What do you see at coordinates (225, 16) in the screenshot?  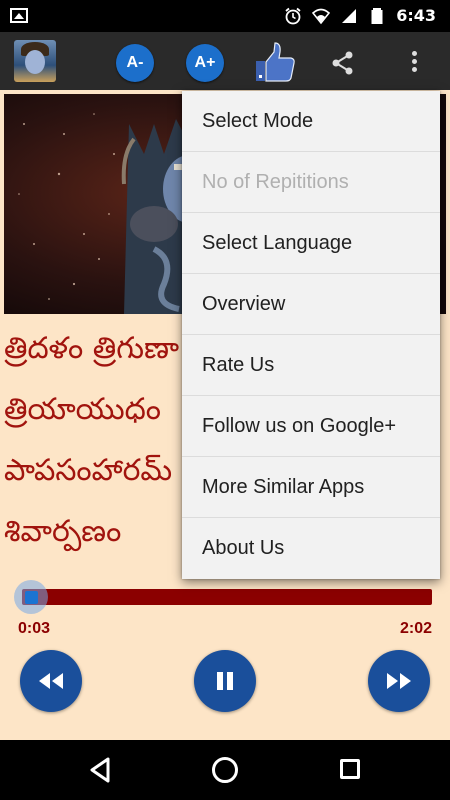 I see `status-bar: 6:43` at bounding box center [225, 16].